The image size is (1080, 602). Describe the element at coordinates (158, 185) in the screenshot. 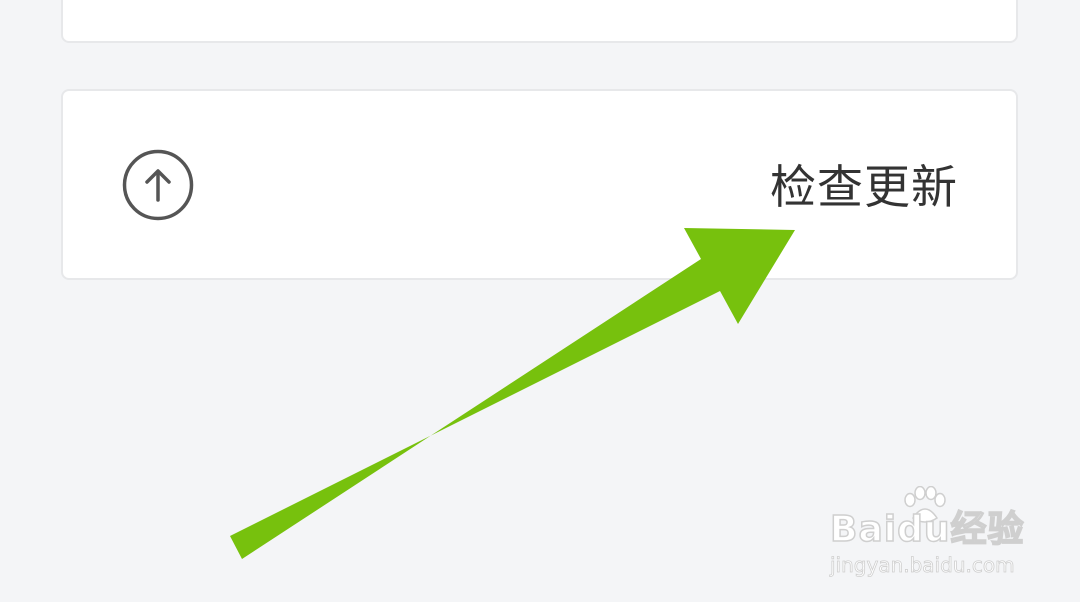

I see `arrow-up-circle-icon` at that location.